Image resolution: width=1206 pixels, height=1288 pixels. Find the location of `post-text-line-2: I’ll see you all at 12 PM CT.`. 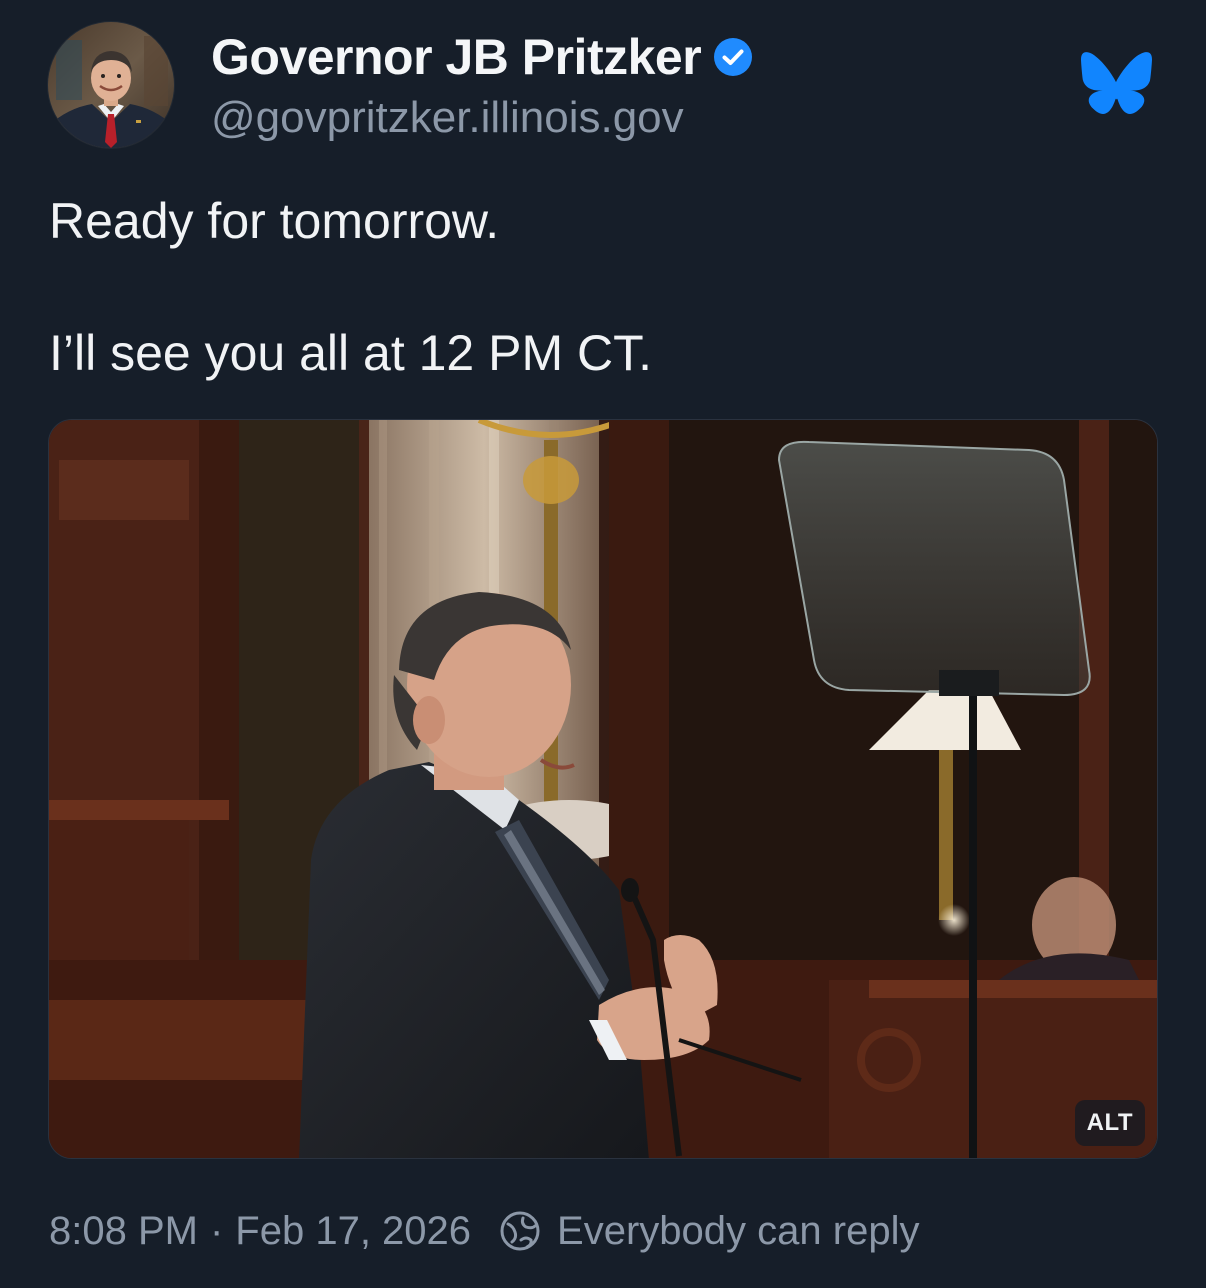

post-text-line-2: I’ll see you all at 12 PM CT. is located at coordinates (351, 353).